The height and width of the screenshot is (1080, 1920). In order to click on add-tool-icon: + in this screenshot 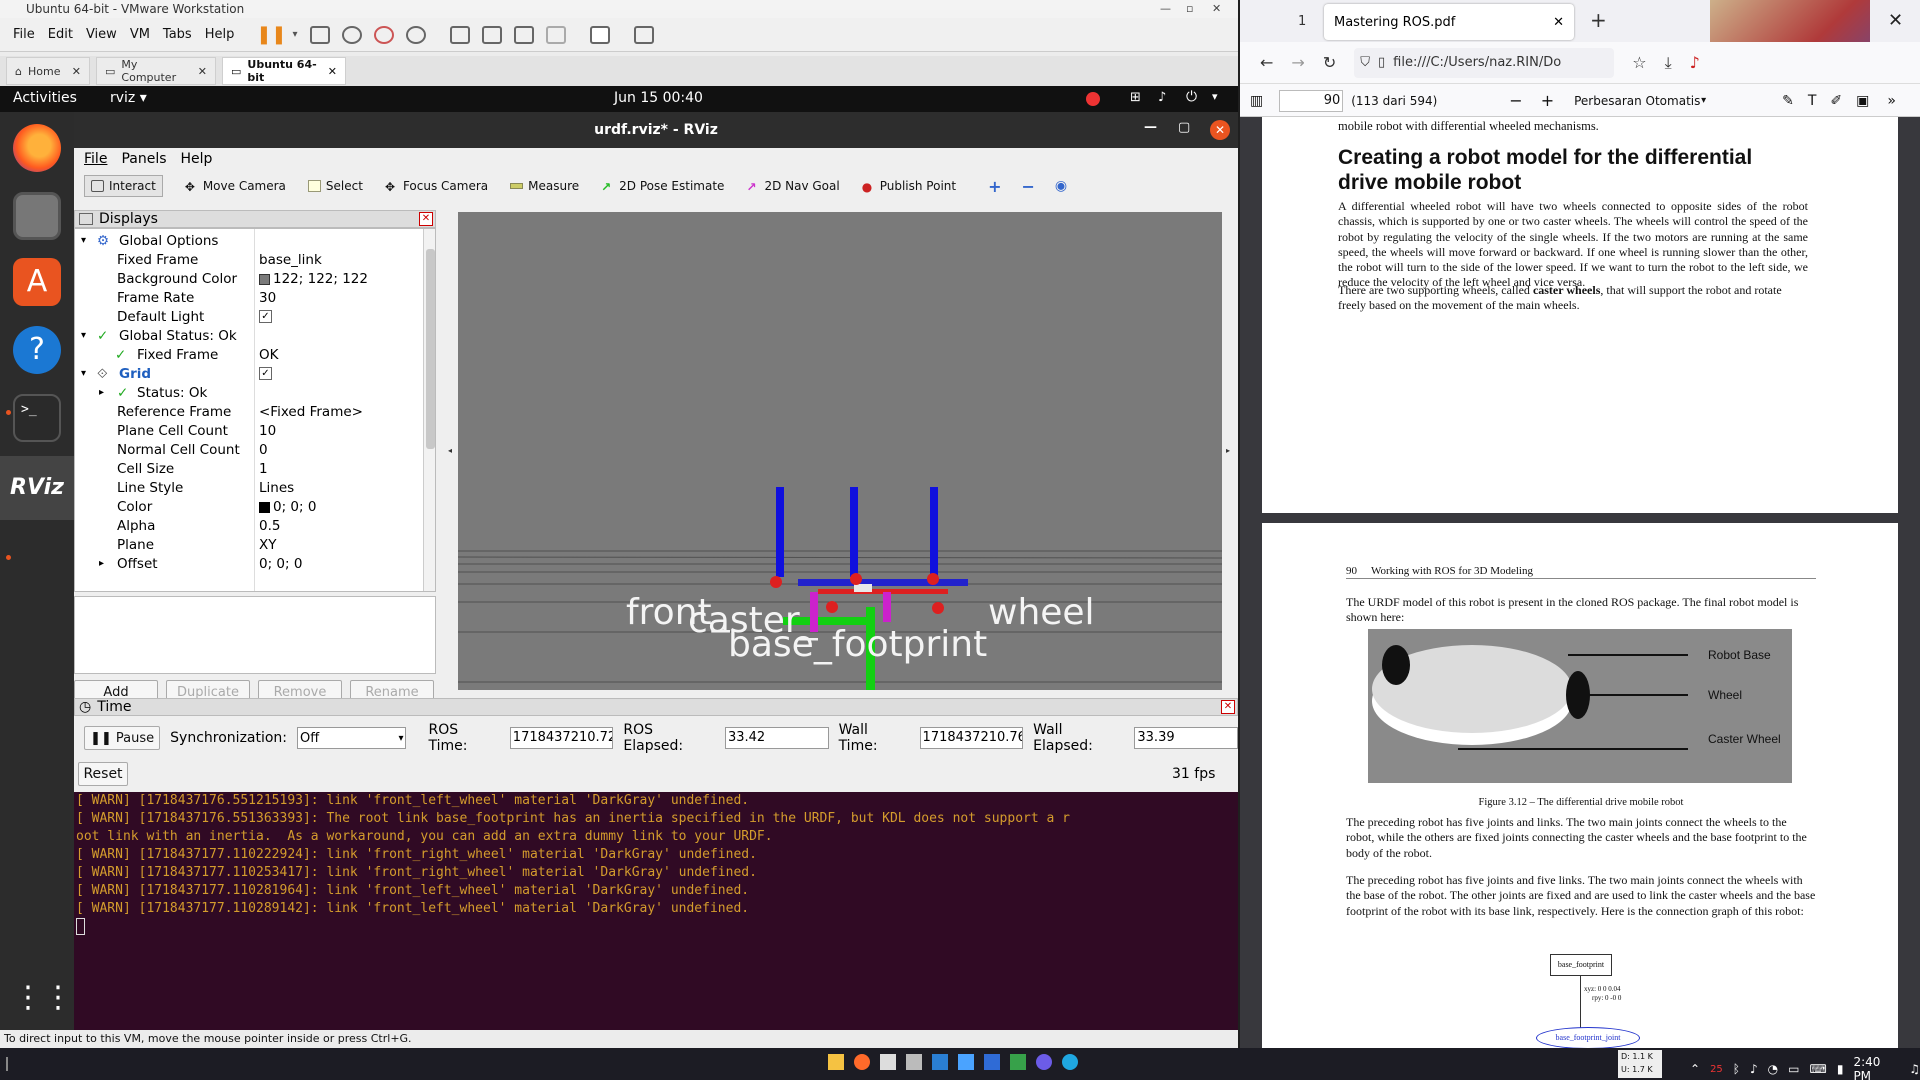, I will do `click(994, 186)`.